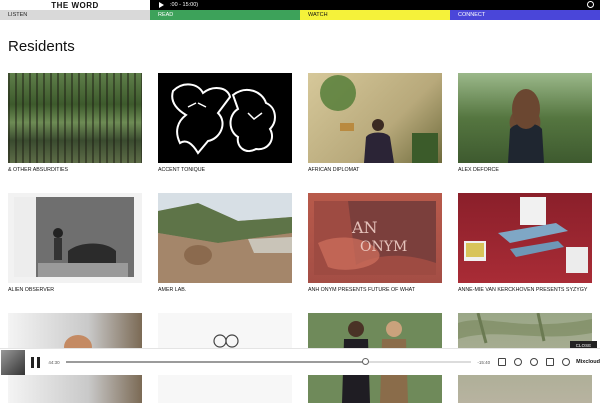 Image resolution: width=600 pixels, height=403 pixels. I want to click on resident-card: AN ONYM ANH ONYM PRESENTS FUTURE OF WHAT, so click(375, 243).